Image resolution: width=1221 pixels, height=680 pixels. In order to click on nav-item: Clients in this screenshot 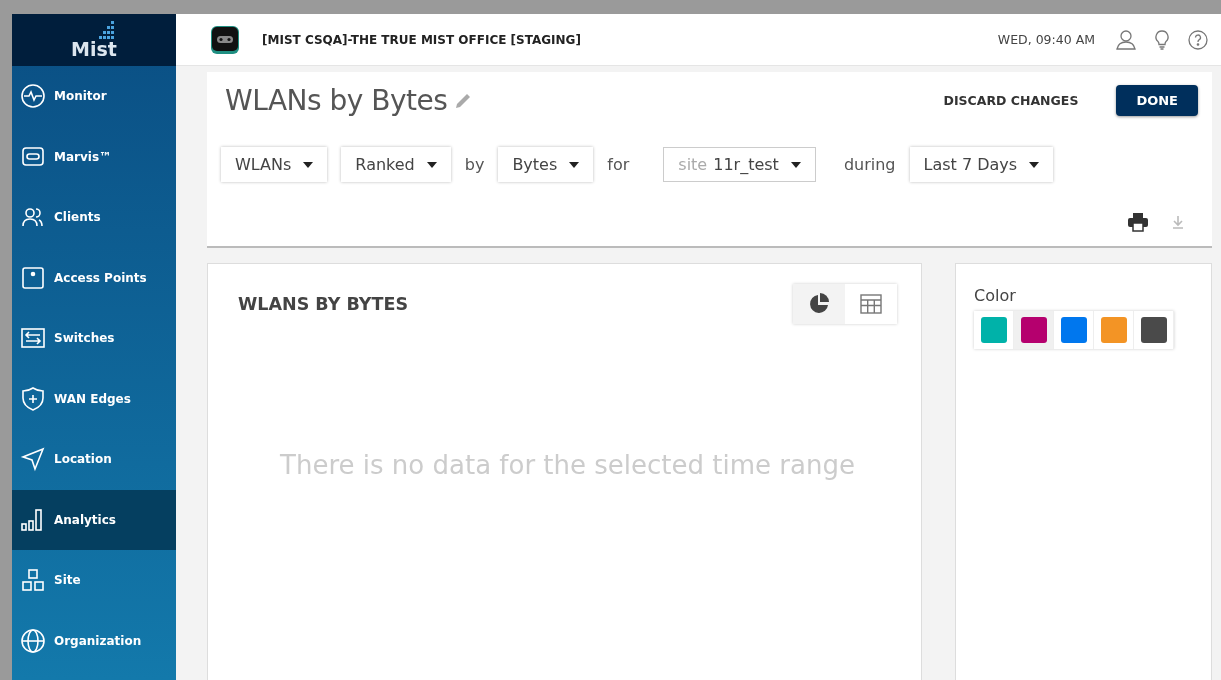, I will do `click(94, 217)`.